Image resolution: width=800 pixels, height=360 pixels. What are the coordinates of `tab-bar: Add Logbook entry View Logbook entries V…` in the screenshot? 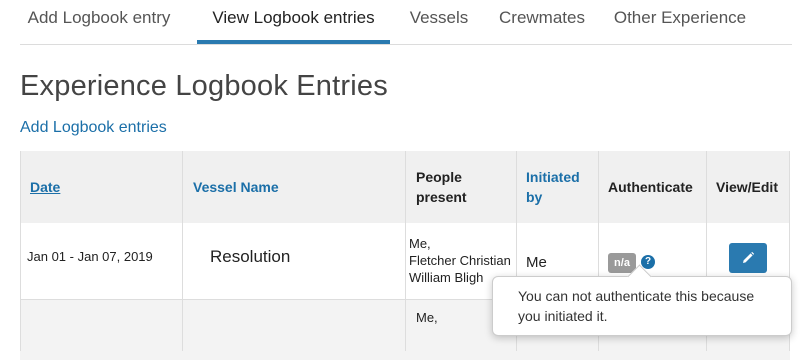 It's located at (406, 22).